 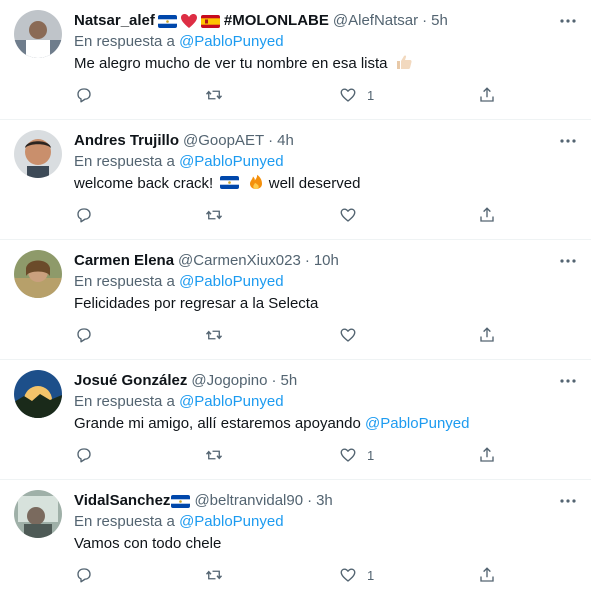 I want to click on timestamp: 10h, so click(x=326, y=261).